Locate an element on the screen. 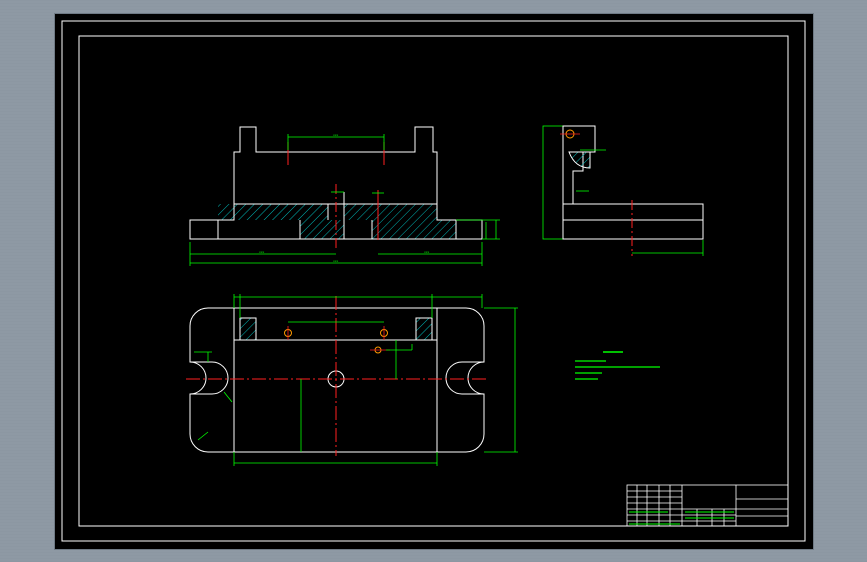  side-view is located at coordinates (623, 190).